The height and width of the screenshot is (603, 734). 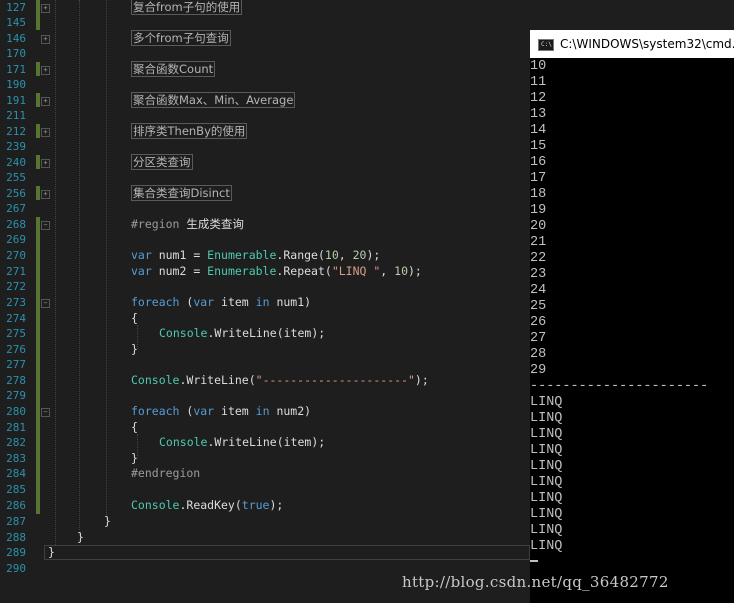 What do you see at coordinates (538, 162) in the screenshot?
I see `console-line: 16` at bounding box center [538, 162].